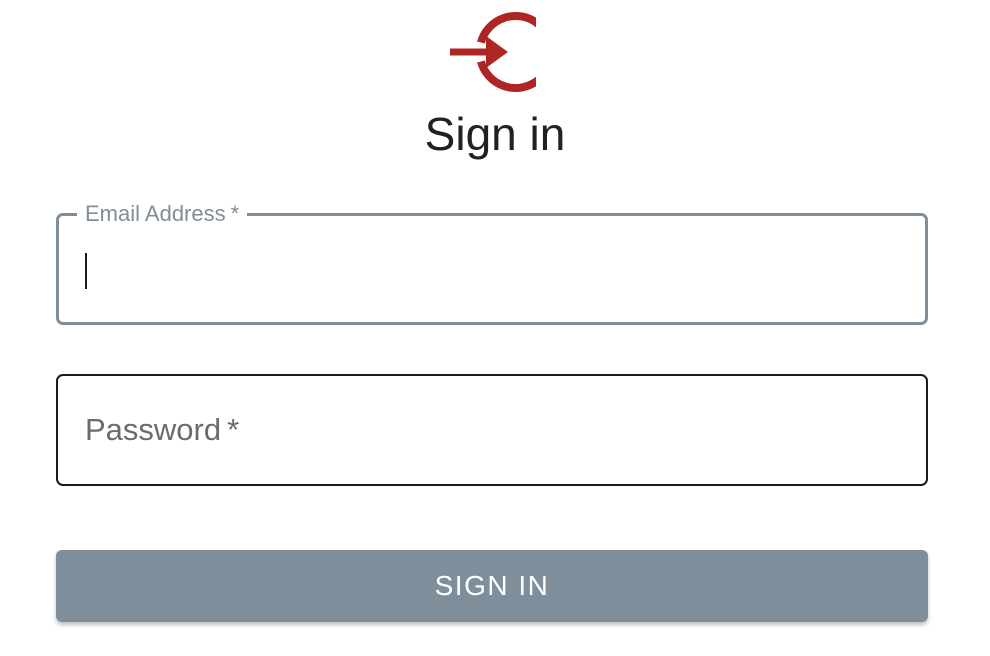 The image size is (990, 656). What do you see at coordinates (495, 134) in the screenshot?
I see `page-title: Sign in` at bounding box center [495, 134].